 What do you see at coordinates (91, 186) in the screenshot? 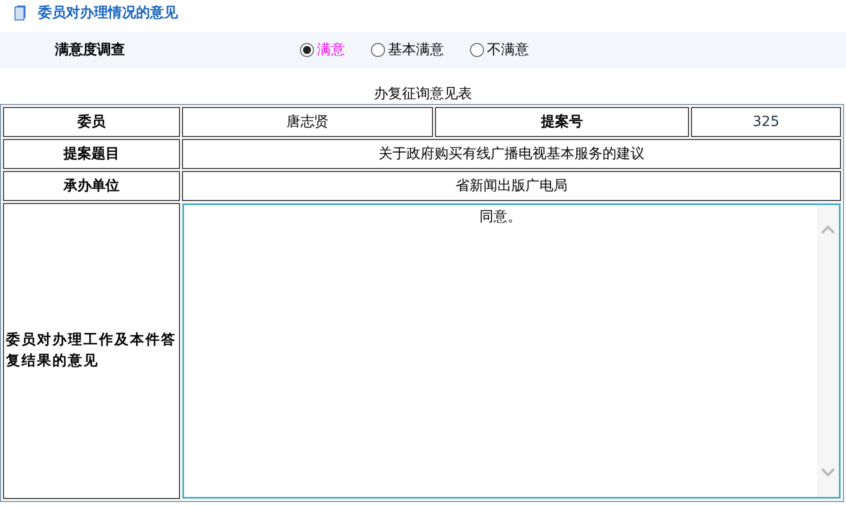
I see `table-cell: 承办单位` at bounding box center [91, 186].